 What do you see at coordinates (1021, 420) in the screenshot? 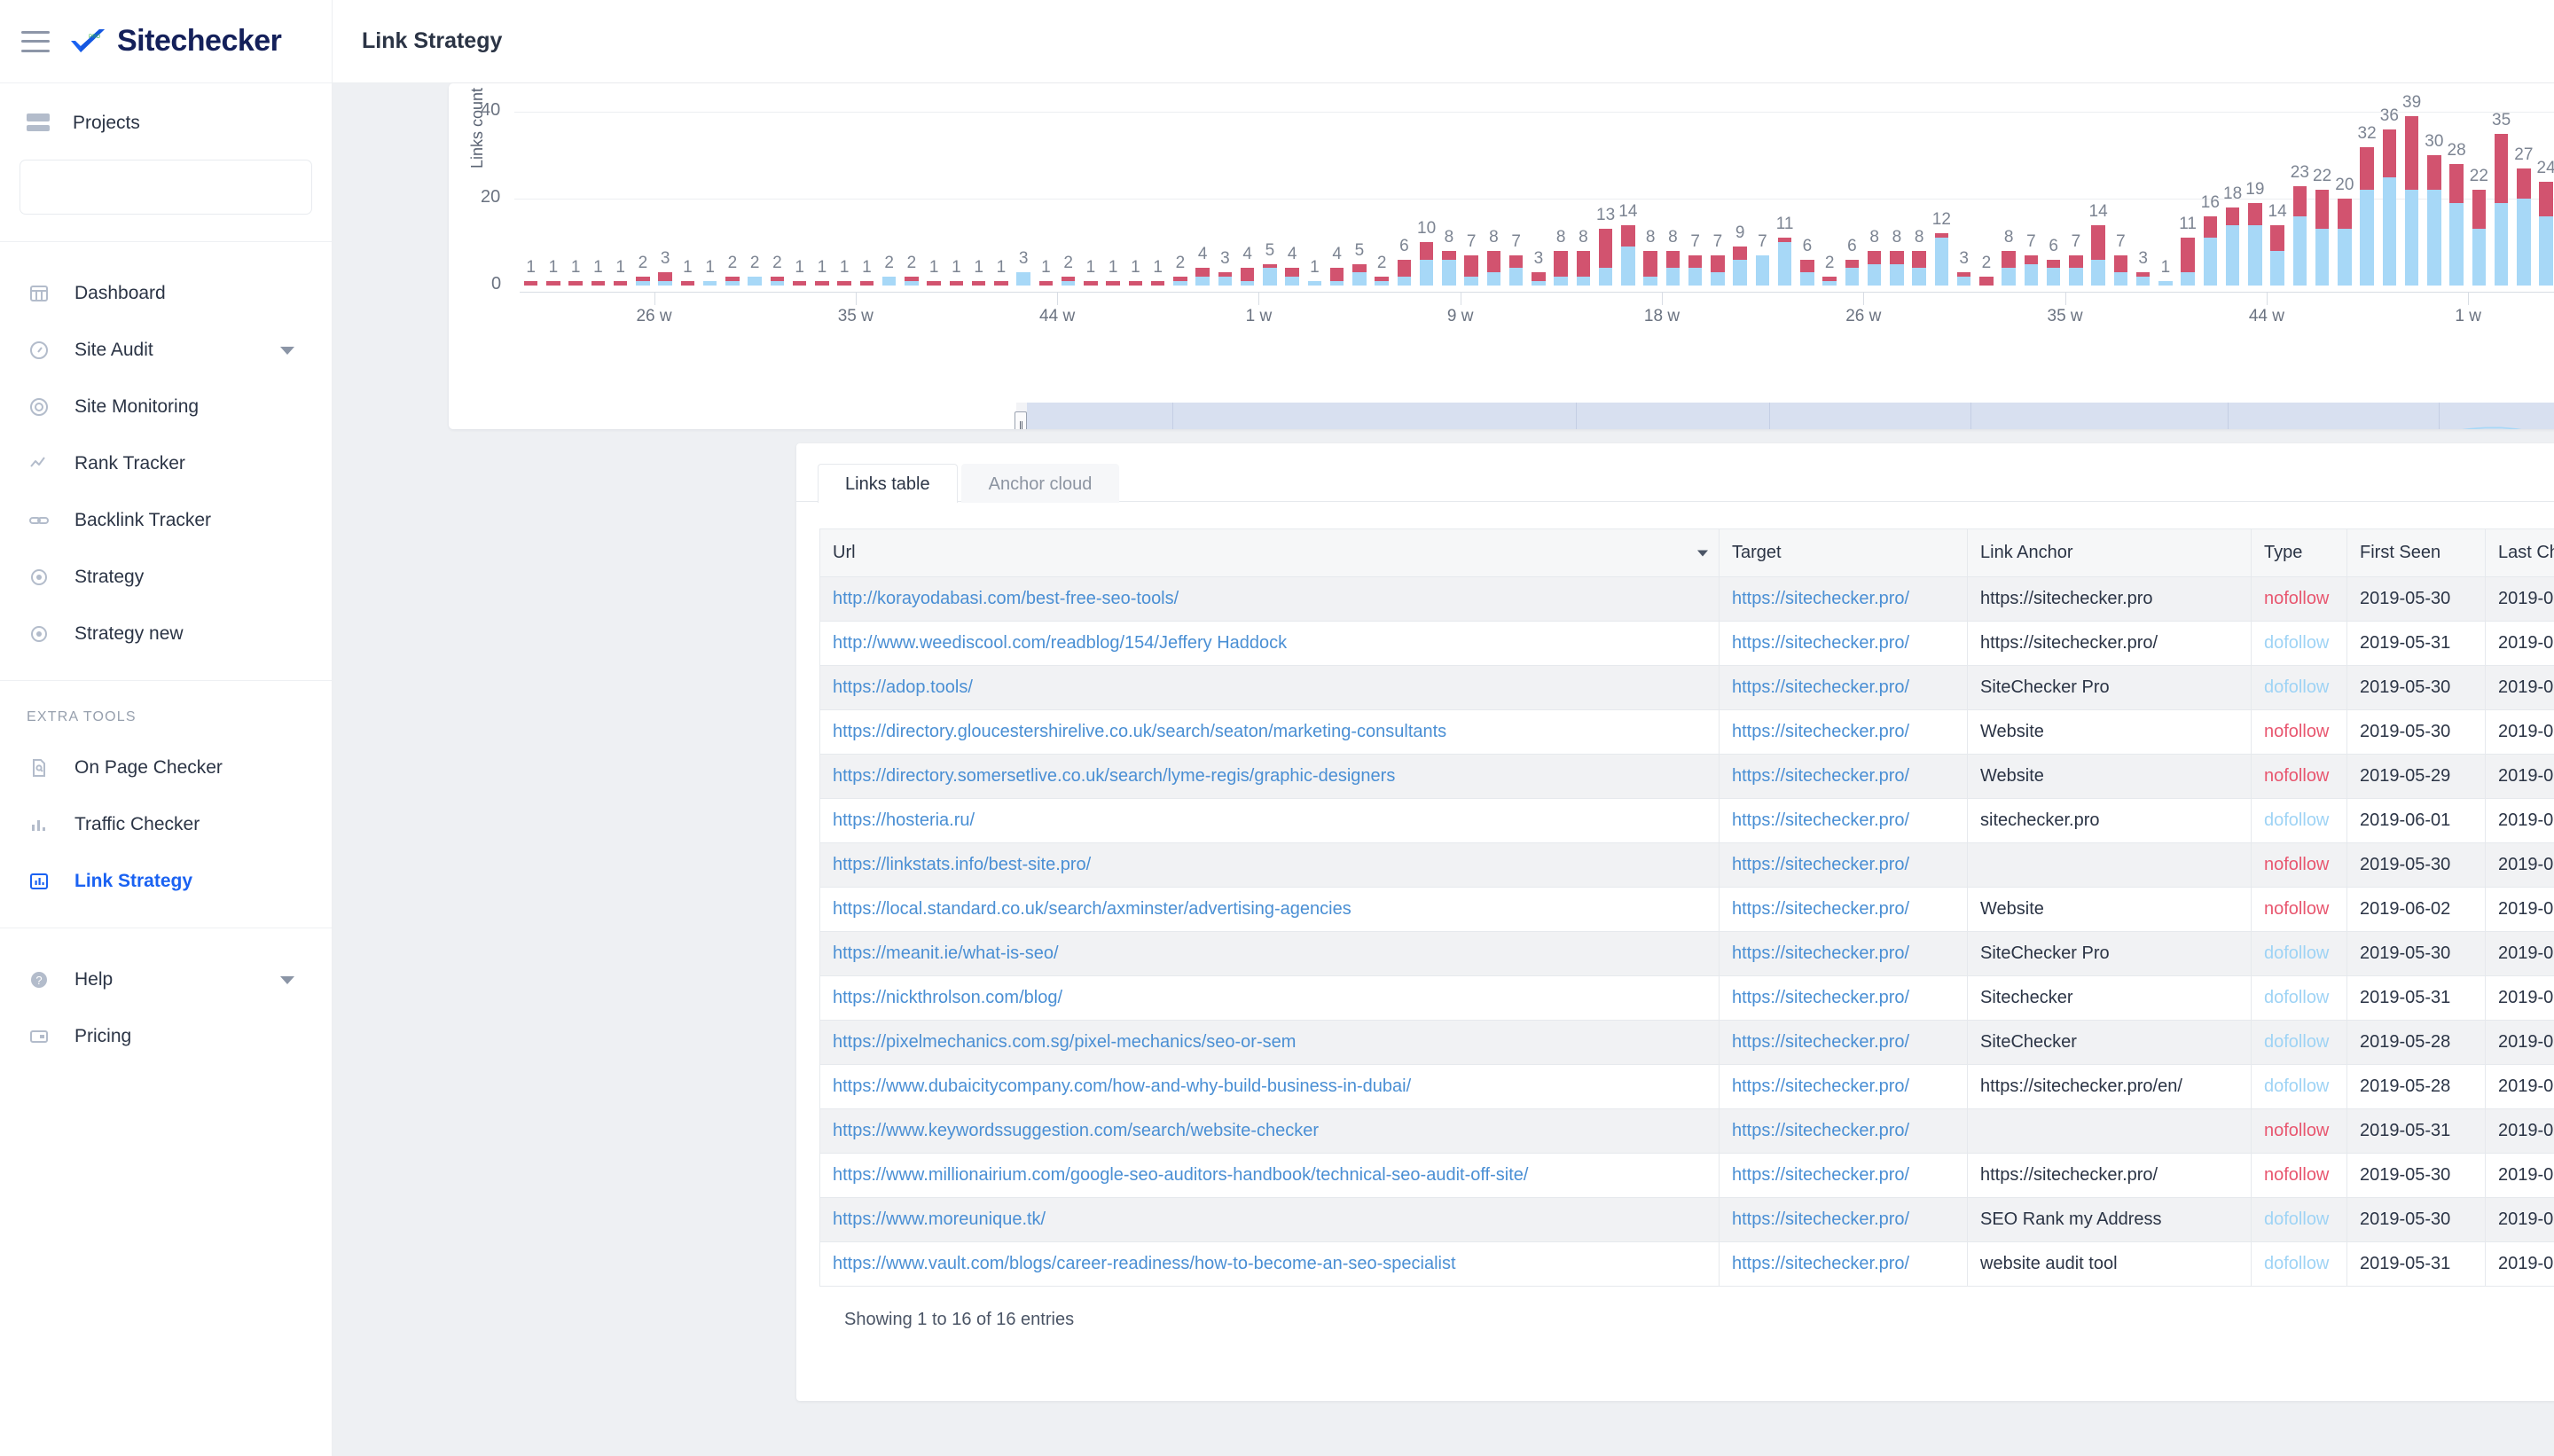
I see `navigator-left-handle` at bounding box center [1021, 420].